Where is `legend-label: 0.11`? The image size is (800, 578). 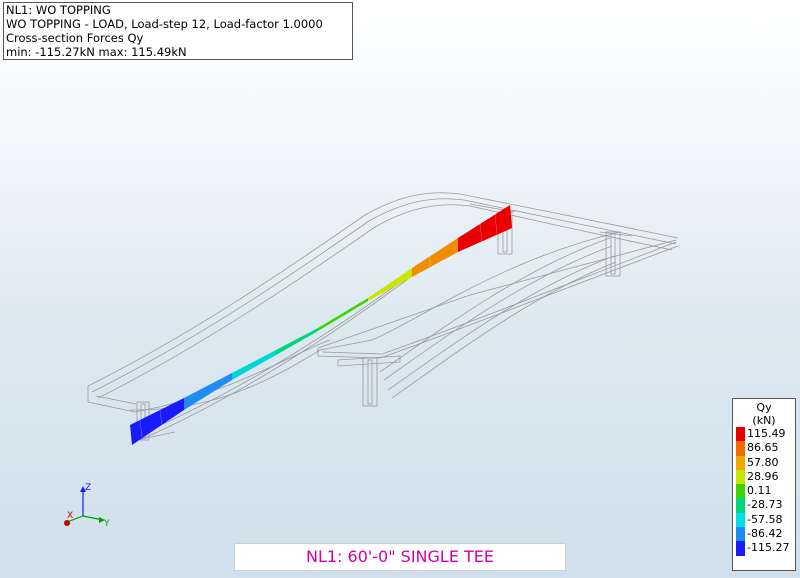
legend-label: 0.11 is located at coordinates (759, 491).